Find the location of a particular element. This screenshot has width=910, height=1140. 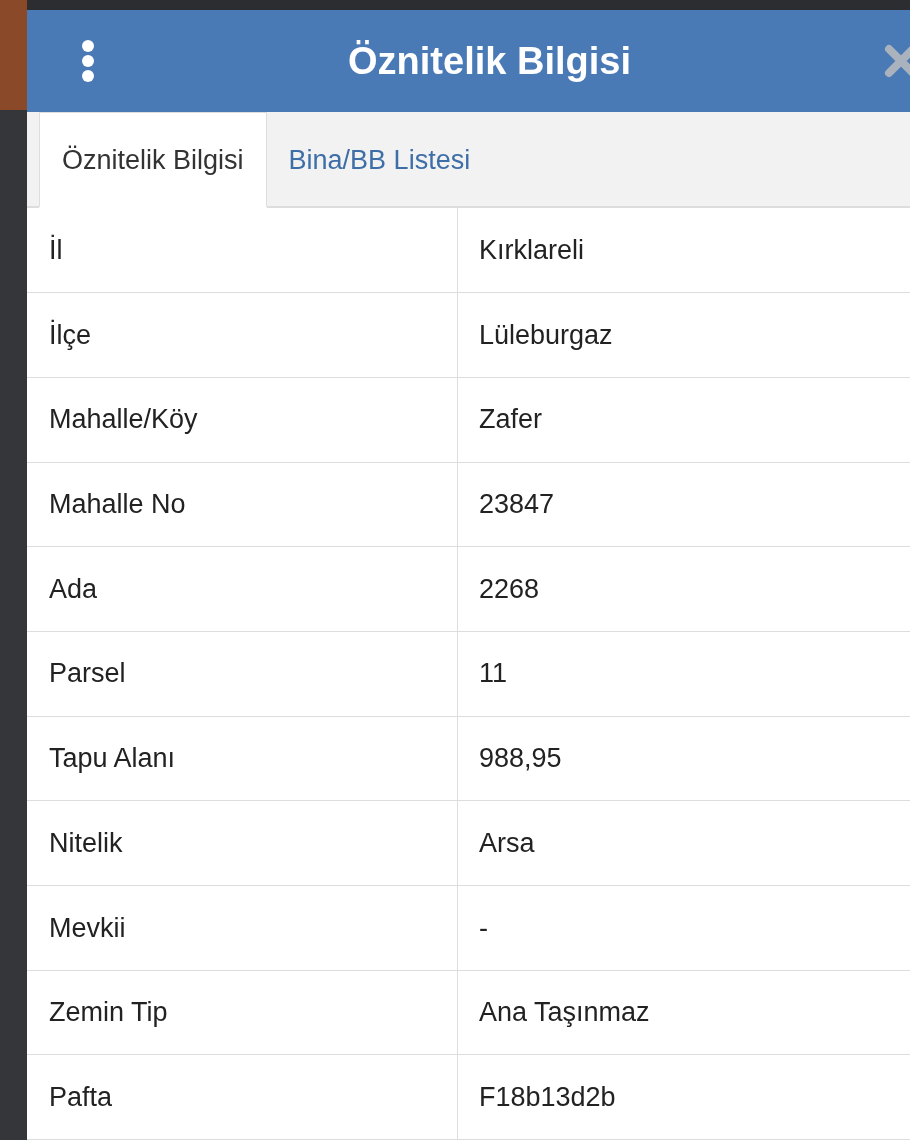

field-label: Ada is located at coordinates (242, 589).